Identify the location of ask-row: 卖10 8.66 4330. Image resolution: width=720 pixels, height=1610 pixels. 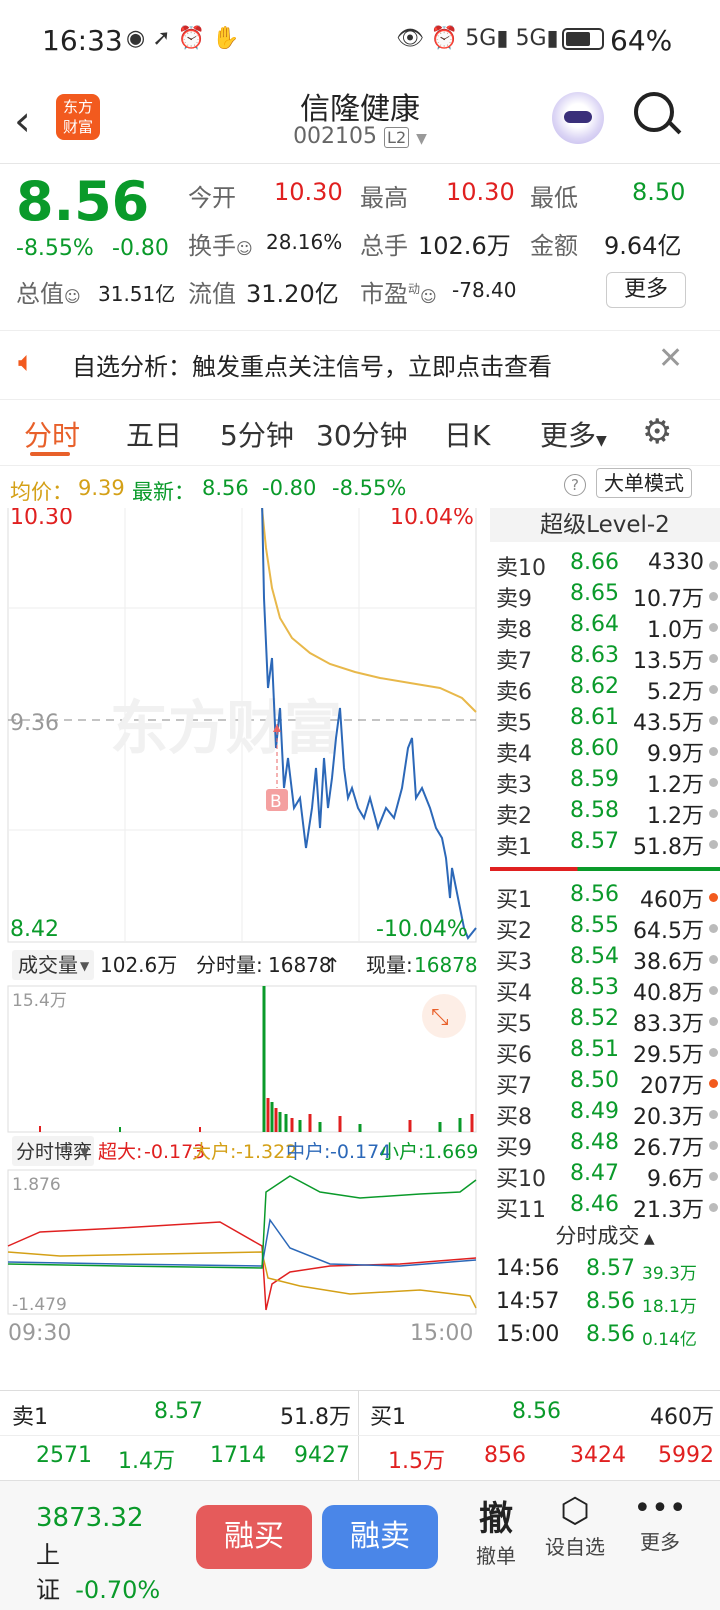
(605, 566).